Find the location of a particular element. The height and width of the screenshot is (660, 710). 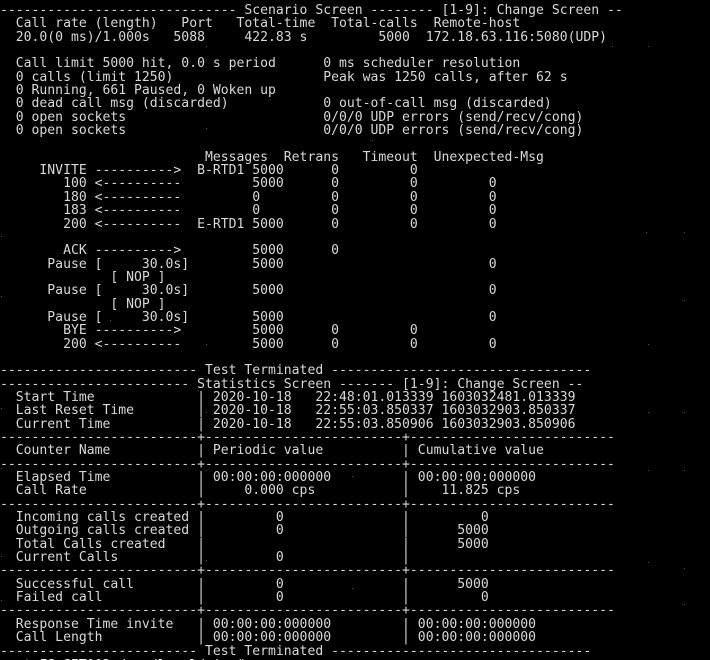

status-running-paused: 0 Running, 661 Paused, 0 Woken up is located at coordinates (138, 91).